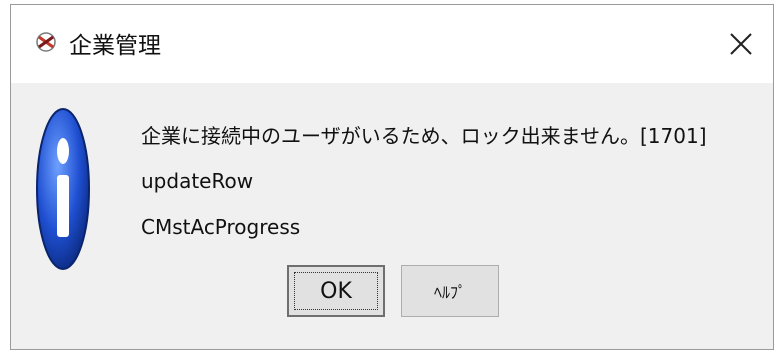 The width and height of the screenshot is (780, 353). I want to click on help-button-label: ﾍﾙﾌﾟ, so click(449, 292).